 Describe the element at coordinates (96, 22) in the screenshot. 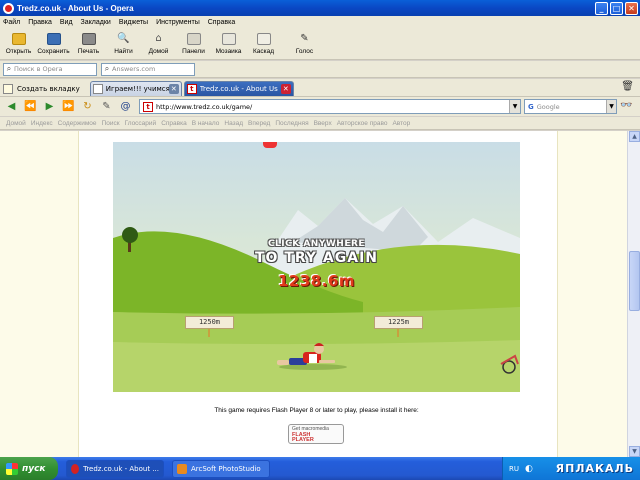

I see `menu-bookmarks: Закладки` at that location.